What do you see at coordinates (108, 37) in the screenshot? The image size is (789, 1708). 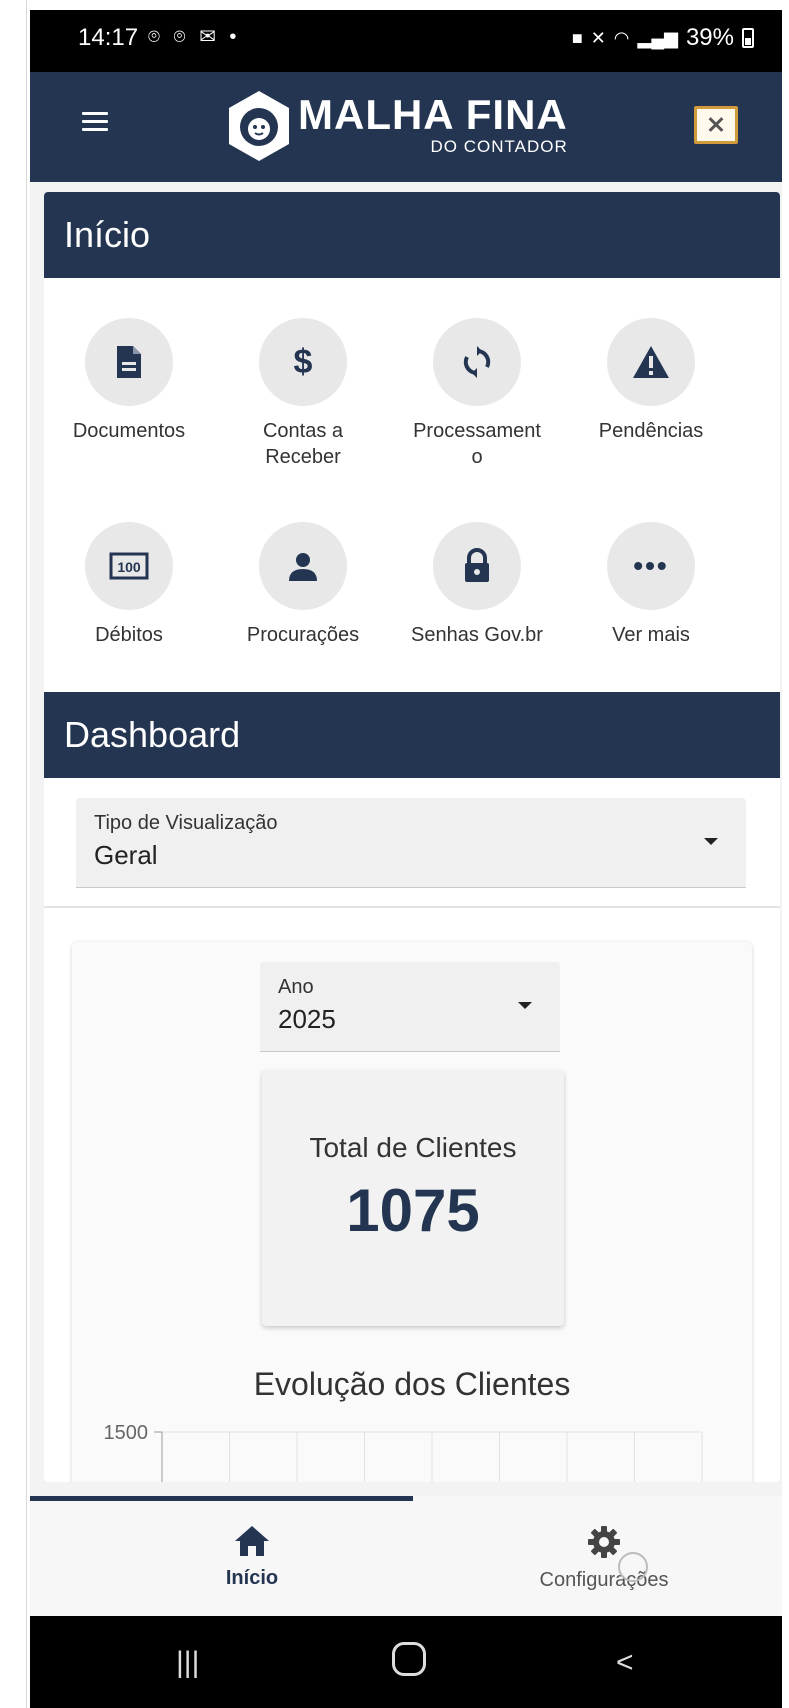 I see `status-time: 14:17` at bounding box center [108, 37].